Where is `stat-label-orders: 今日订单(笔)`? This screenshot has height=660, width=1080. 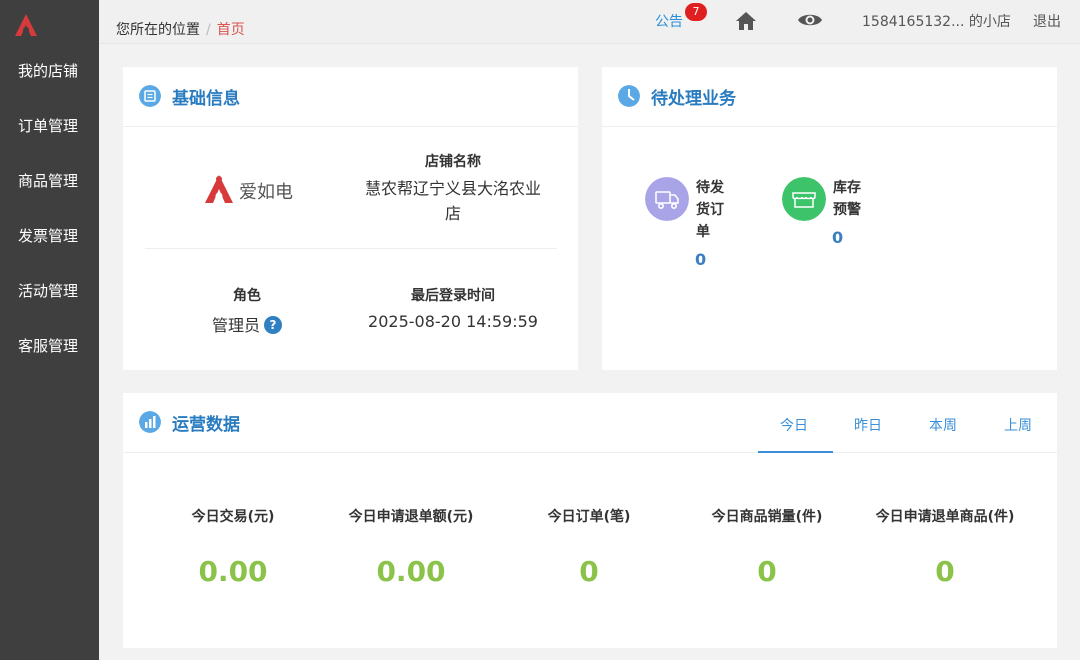 stat-label-orders: 今日订单(笔) is located at coordinates (589, 517).